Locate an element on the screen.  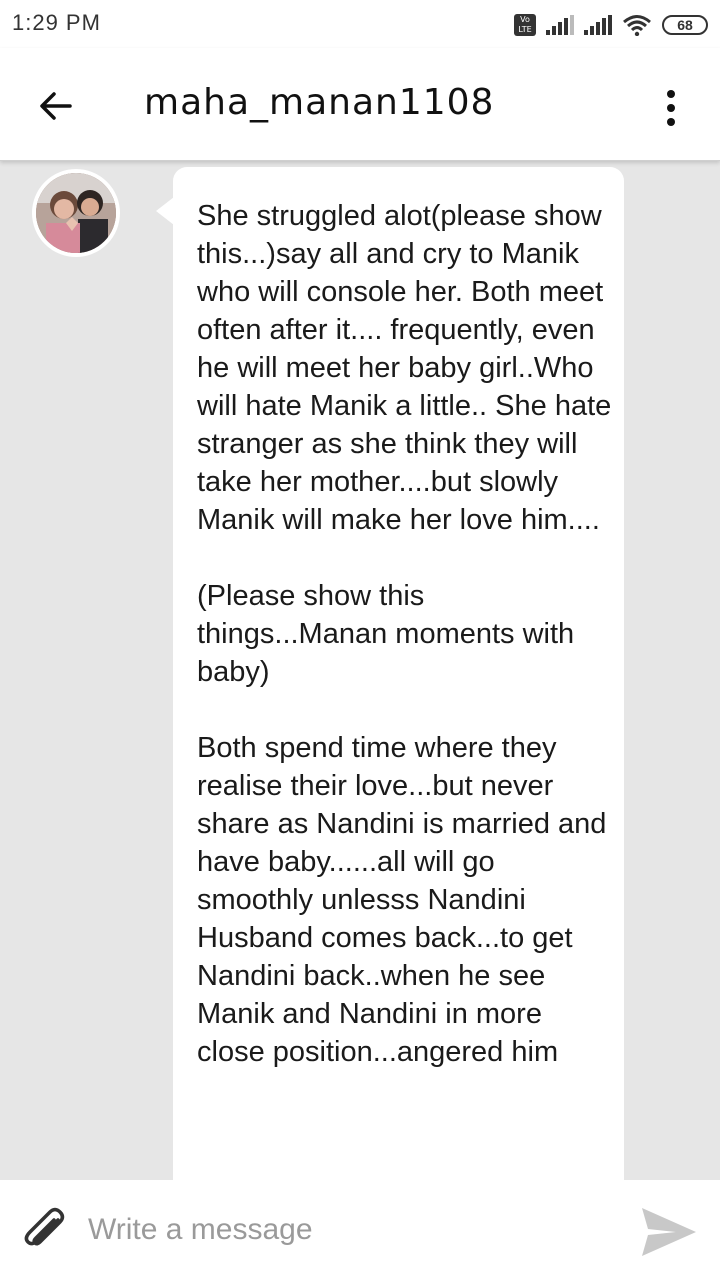
volte-label-bottom: LTE is located at coordinates (525, 29).